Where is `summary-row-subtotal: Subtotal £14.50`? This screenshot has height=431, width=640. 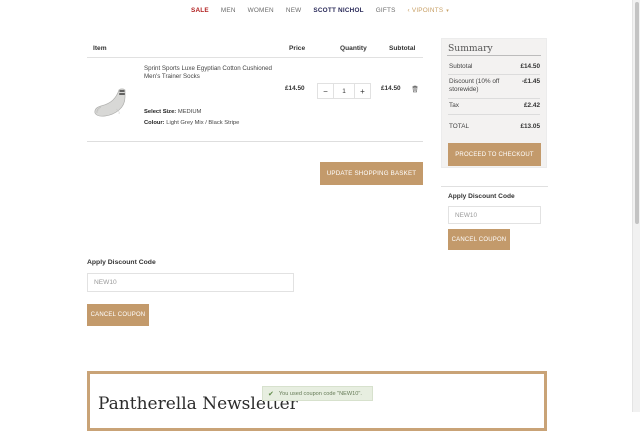 summary-row-subtotal: Subtotal £14.50 is located at coordinates (494, 67).